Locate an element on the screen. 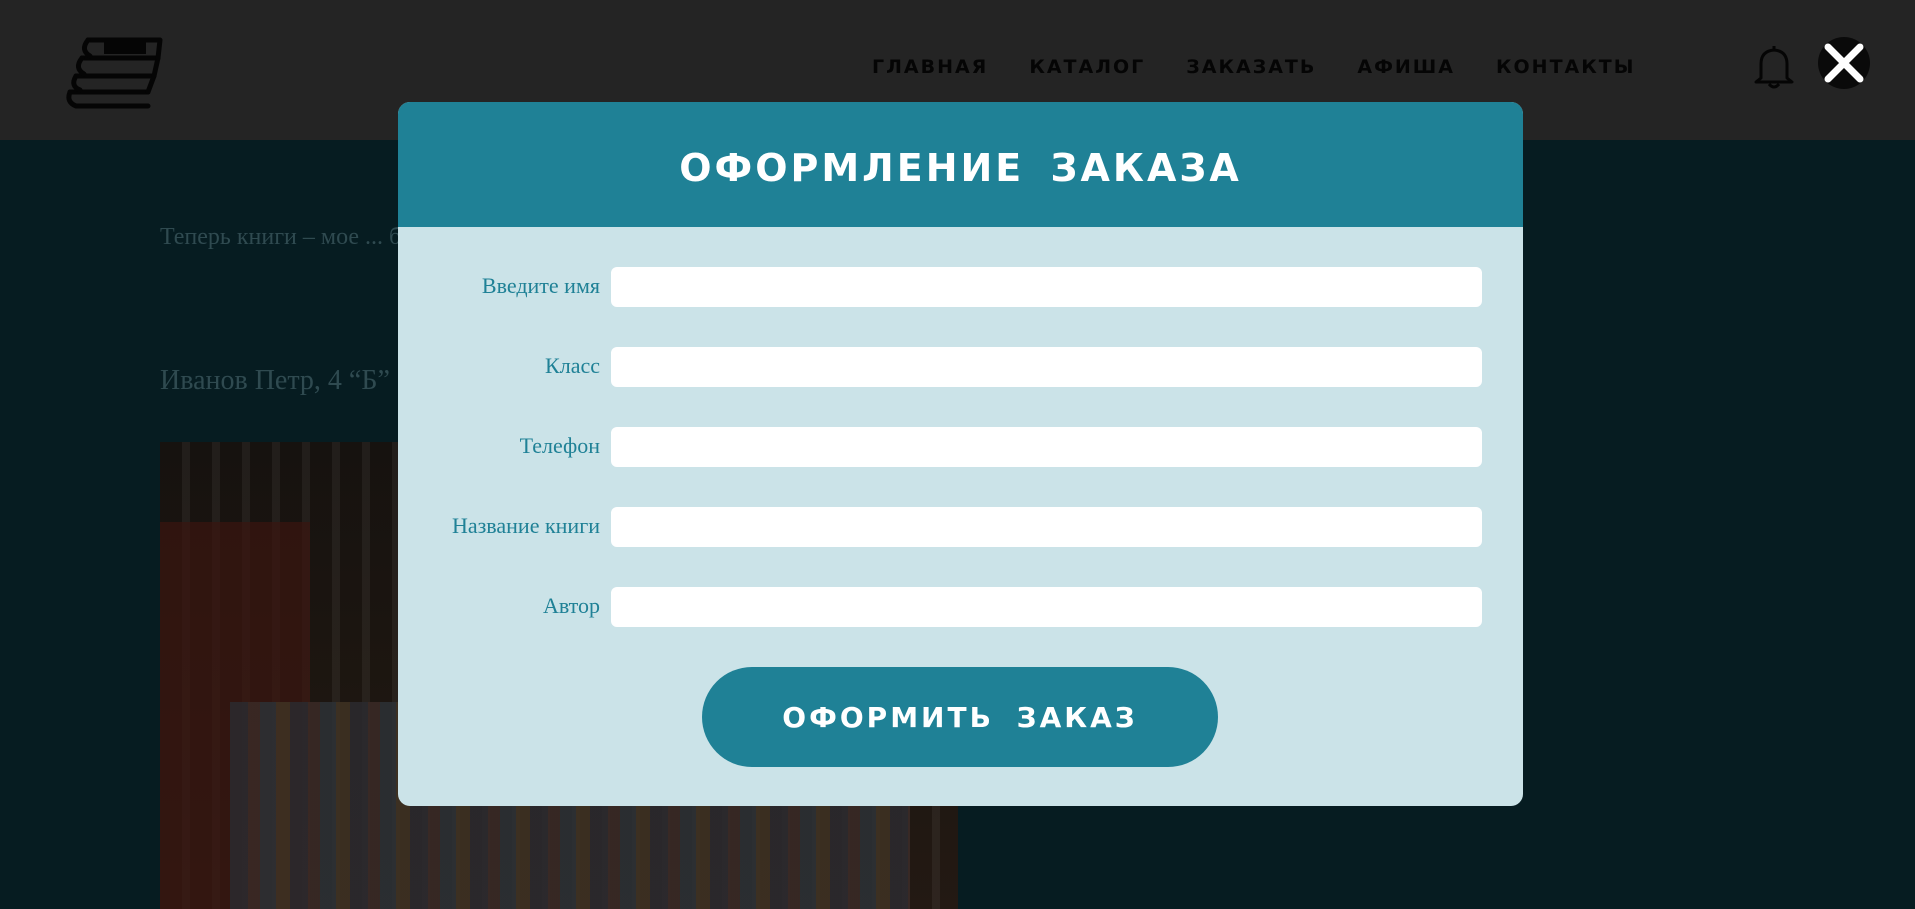  nav-item-events: АФИША is located at coordinates (1406, 67).